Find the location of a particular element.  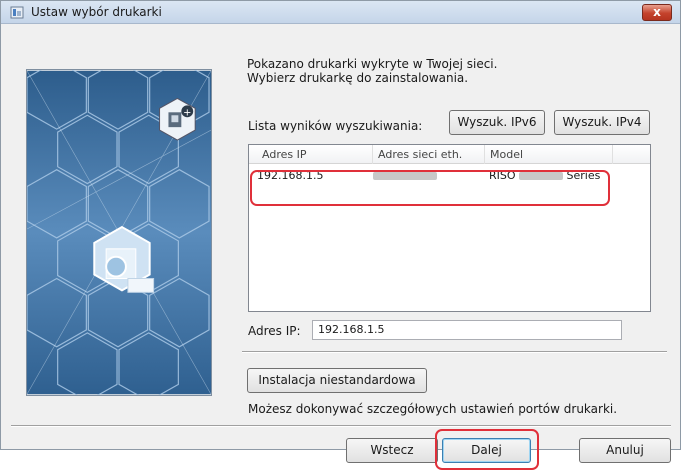

close-button: x is located at coordinates (657, 12).